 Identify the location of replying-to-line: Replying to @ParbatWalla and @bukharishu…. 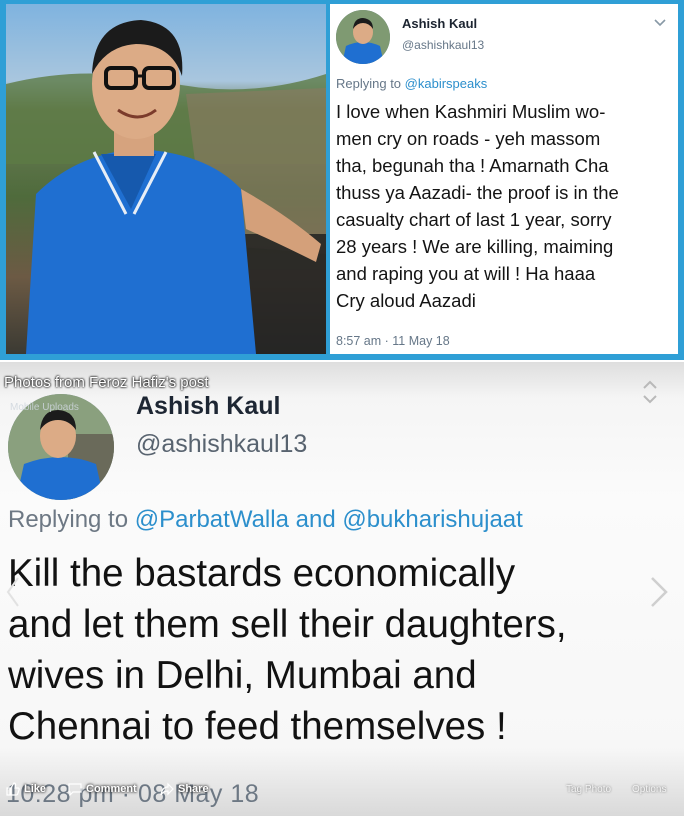
(265, 520).